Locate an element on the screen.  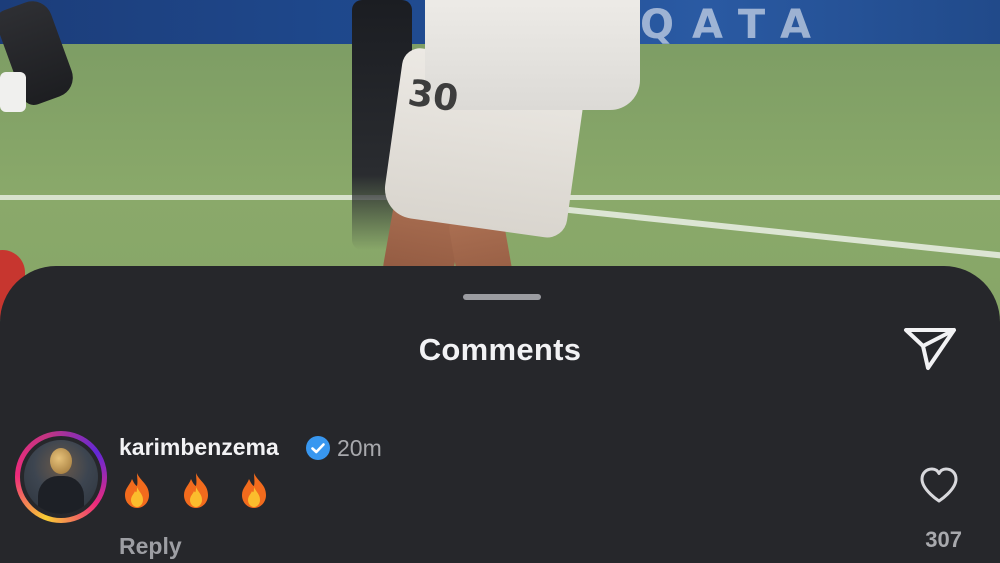
comment-timestamp: 20m is located at coordinates (359, 448).